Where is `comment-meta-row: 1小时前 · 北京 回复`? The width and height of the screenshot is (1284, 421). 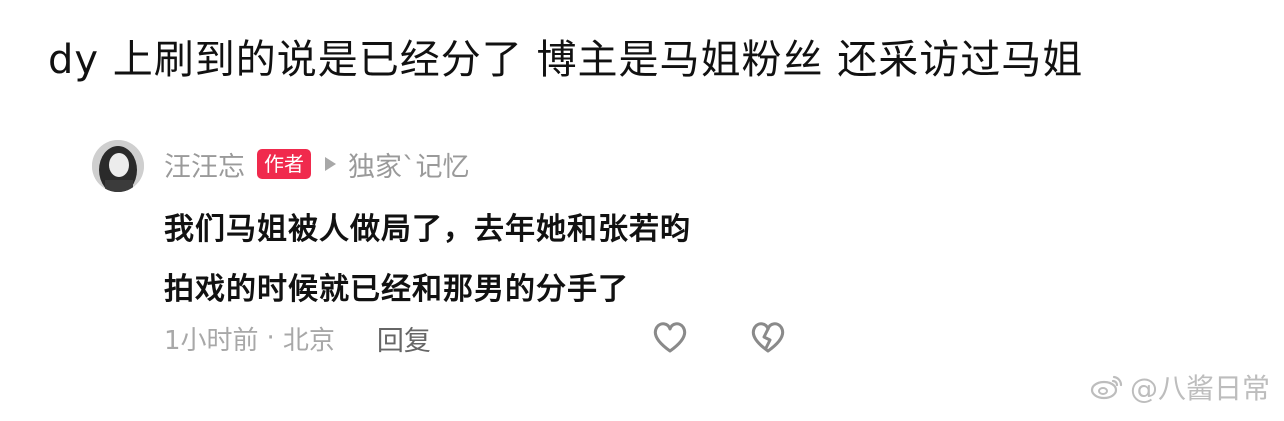 comment-meta-row: 1小时前 · 北京 回复 is located at coordinates (297, 338).